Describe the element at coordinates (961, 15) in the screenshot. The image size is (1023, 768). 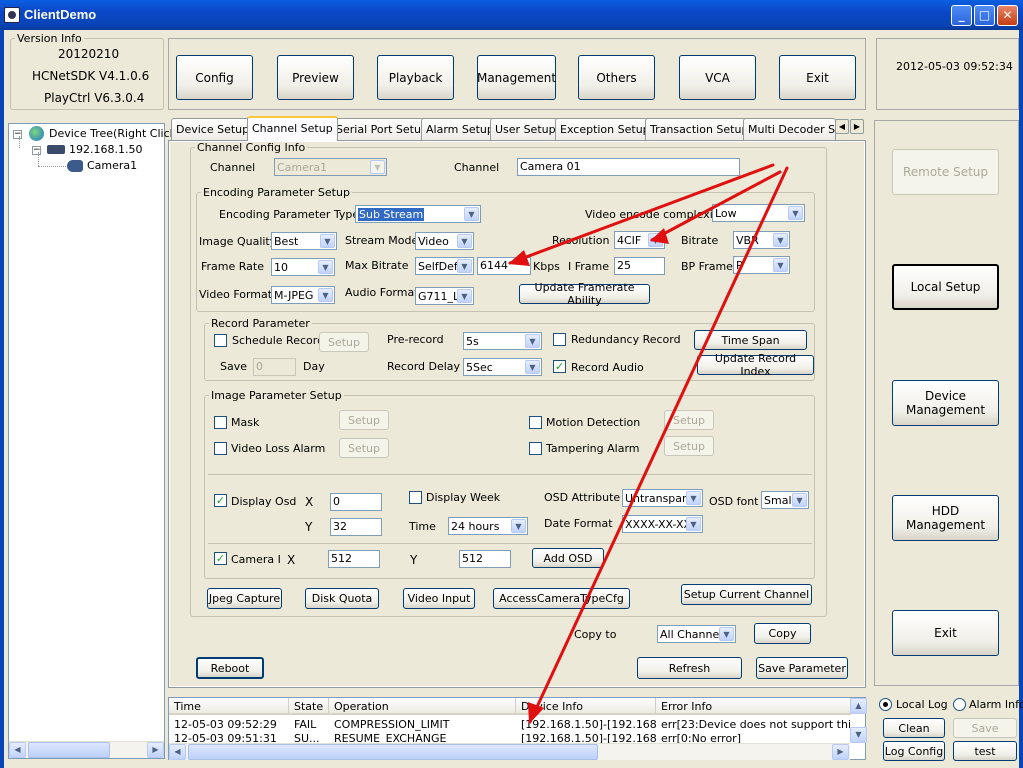
I see `minimize-button: _` at that location.